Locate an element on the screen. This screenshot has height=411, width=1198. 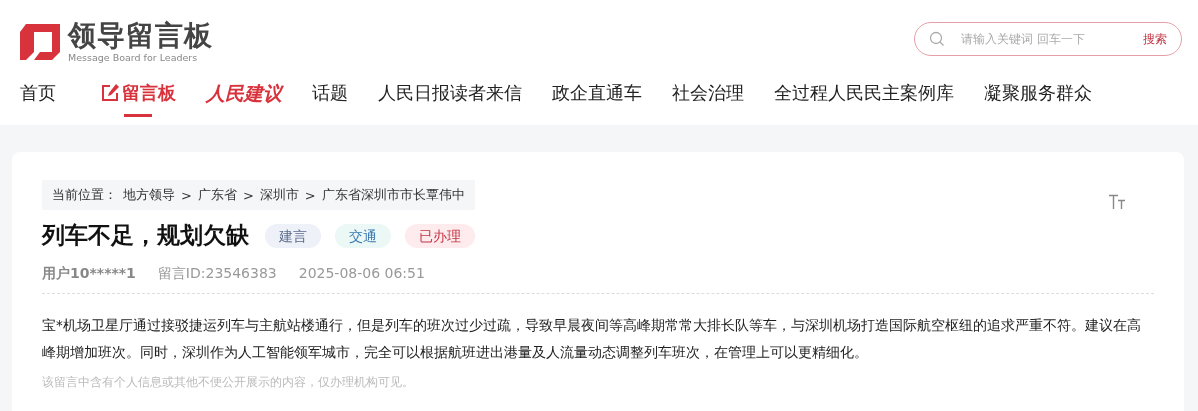
post-time: 2025-08-06 06:51 is located at coordinates (361, 274).